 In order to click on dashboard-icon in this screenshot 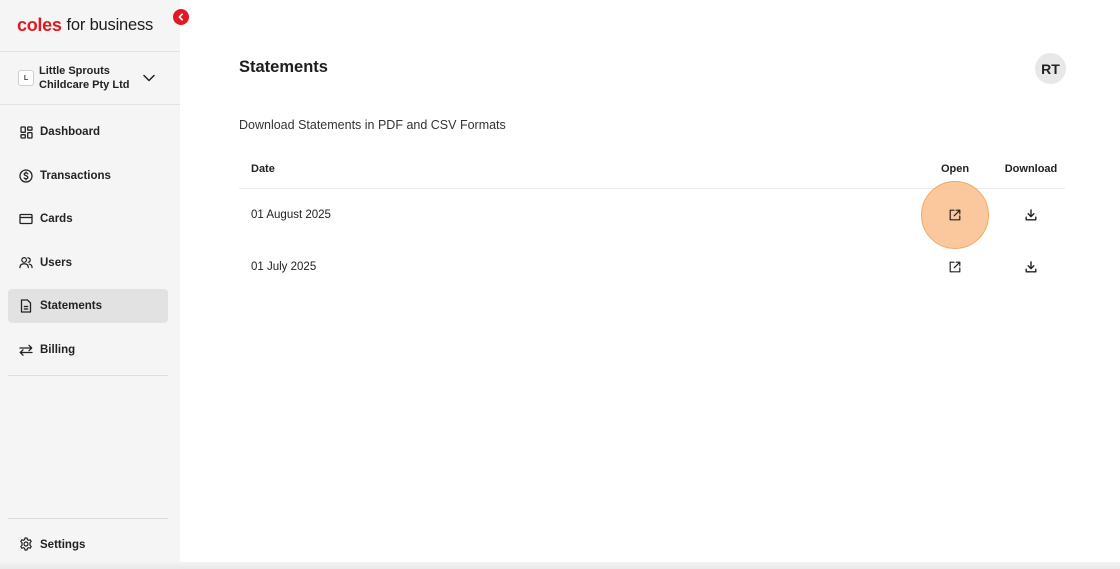, I will do `click(26, 132)`.